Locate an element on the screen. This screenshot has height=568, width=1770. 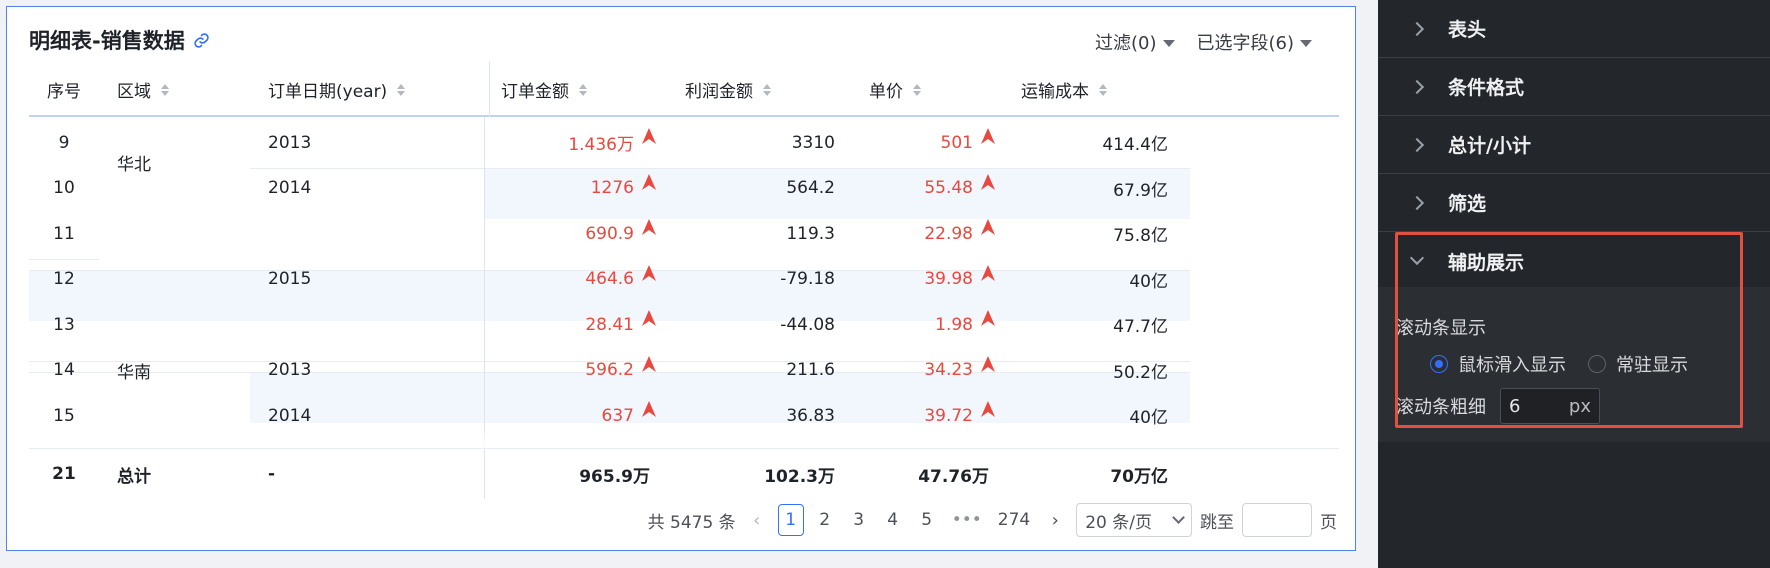
row-index: 14 is located at coordinates (64, 370).